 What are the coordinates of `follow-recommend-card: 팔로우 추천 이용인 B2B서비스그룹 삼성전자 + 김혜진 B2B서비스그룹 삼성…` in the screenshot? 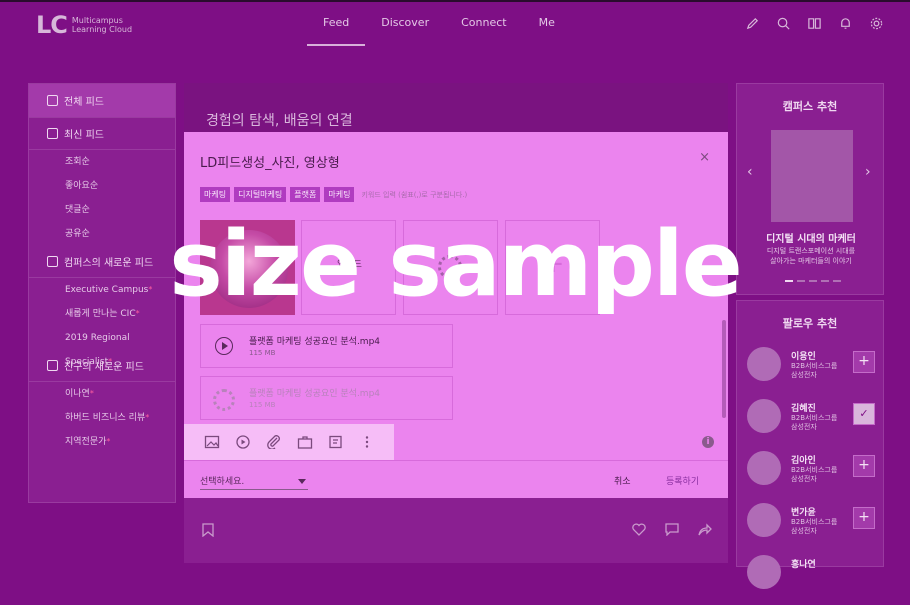 It's located at (810, 444).